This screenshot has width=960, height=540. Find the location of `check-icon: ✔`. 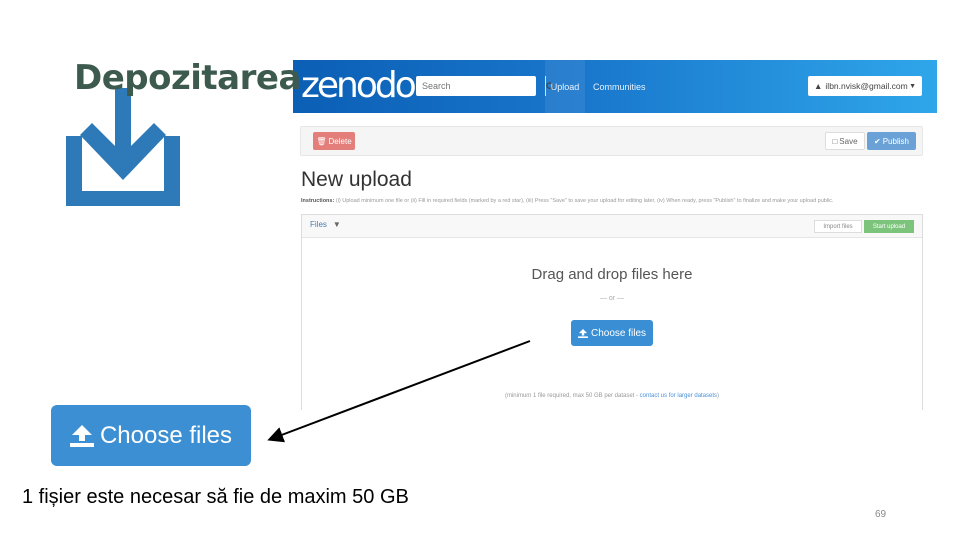

check-icon: ✔ is located at coordinates (877, 141).